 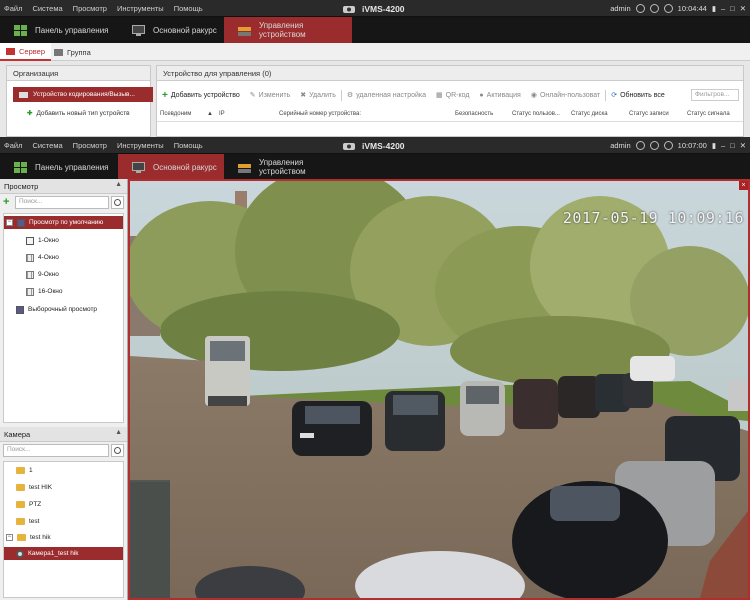 I want to click on tree-label: Просмотр по умолчанию, so click(x=66, y=222).